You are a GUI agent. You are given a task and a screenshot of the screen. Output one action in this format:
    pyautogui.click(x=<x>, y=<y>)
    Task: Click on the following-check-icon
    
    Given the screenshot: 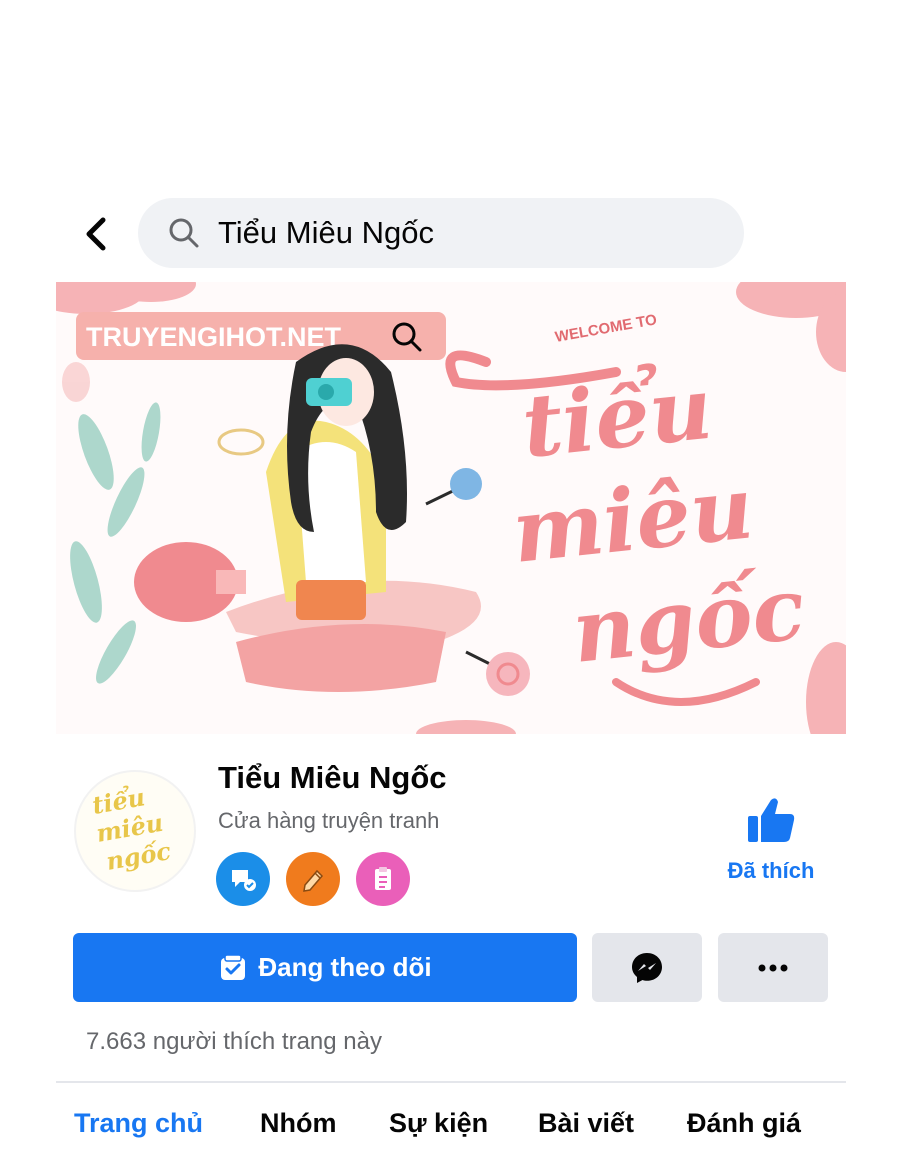 What is the action you would take?
    pyautogui.click(x=233, y=966)
    